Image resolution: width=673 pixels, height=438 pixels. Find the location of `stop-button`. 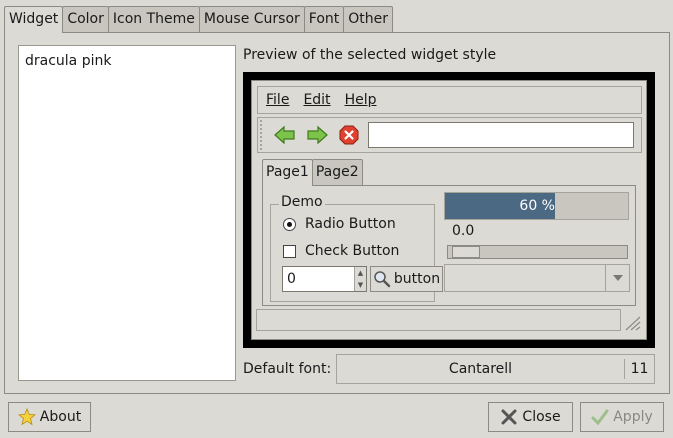

stop-button is located at coordinates (349, 135).